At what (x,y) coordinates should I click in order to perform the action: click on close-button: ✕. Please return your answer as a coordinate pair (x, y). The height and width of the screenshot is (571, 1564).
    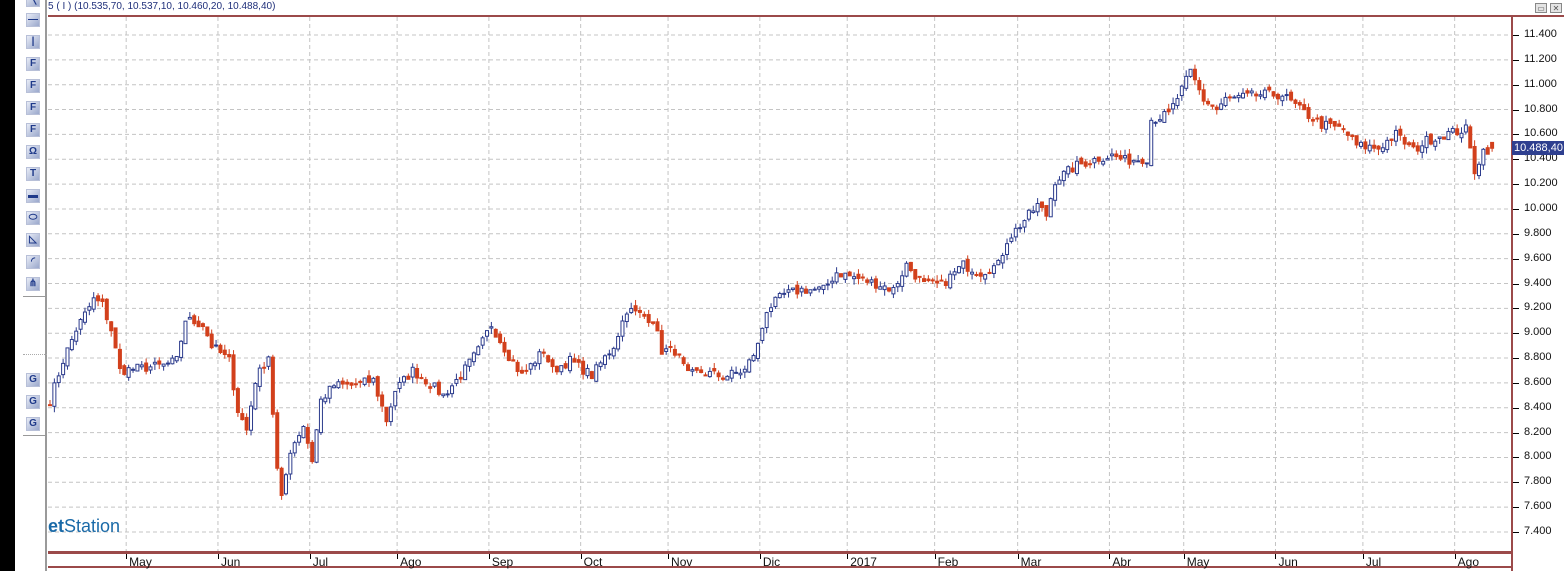
    Looking at the image, I should click on (1556, 8).